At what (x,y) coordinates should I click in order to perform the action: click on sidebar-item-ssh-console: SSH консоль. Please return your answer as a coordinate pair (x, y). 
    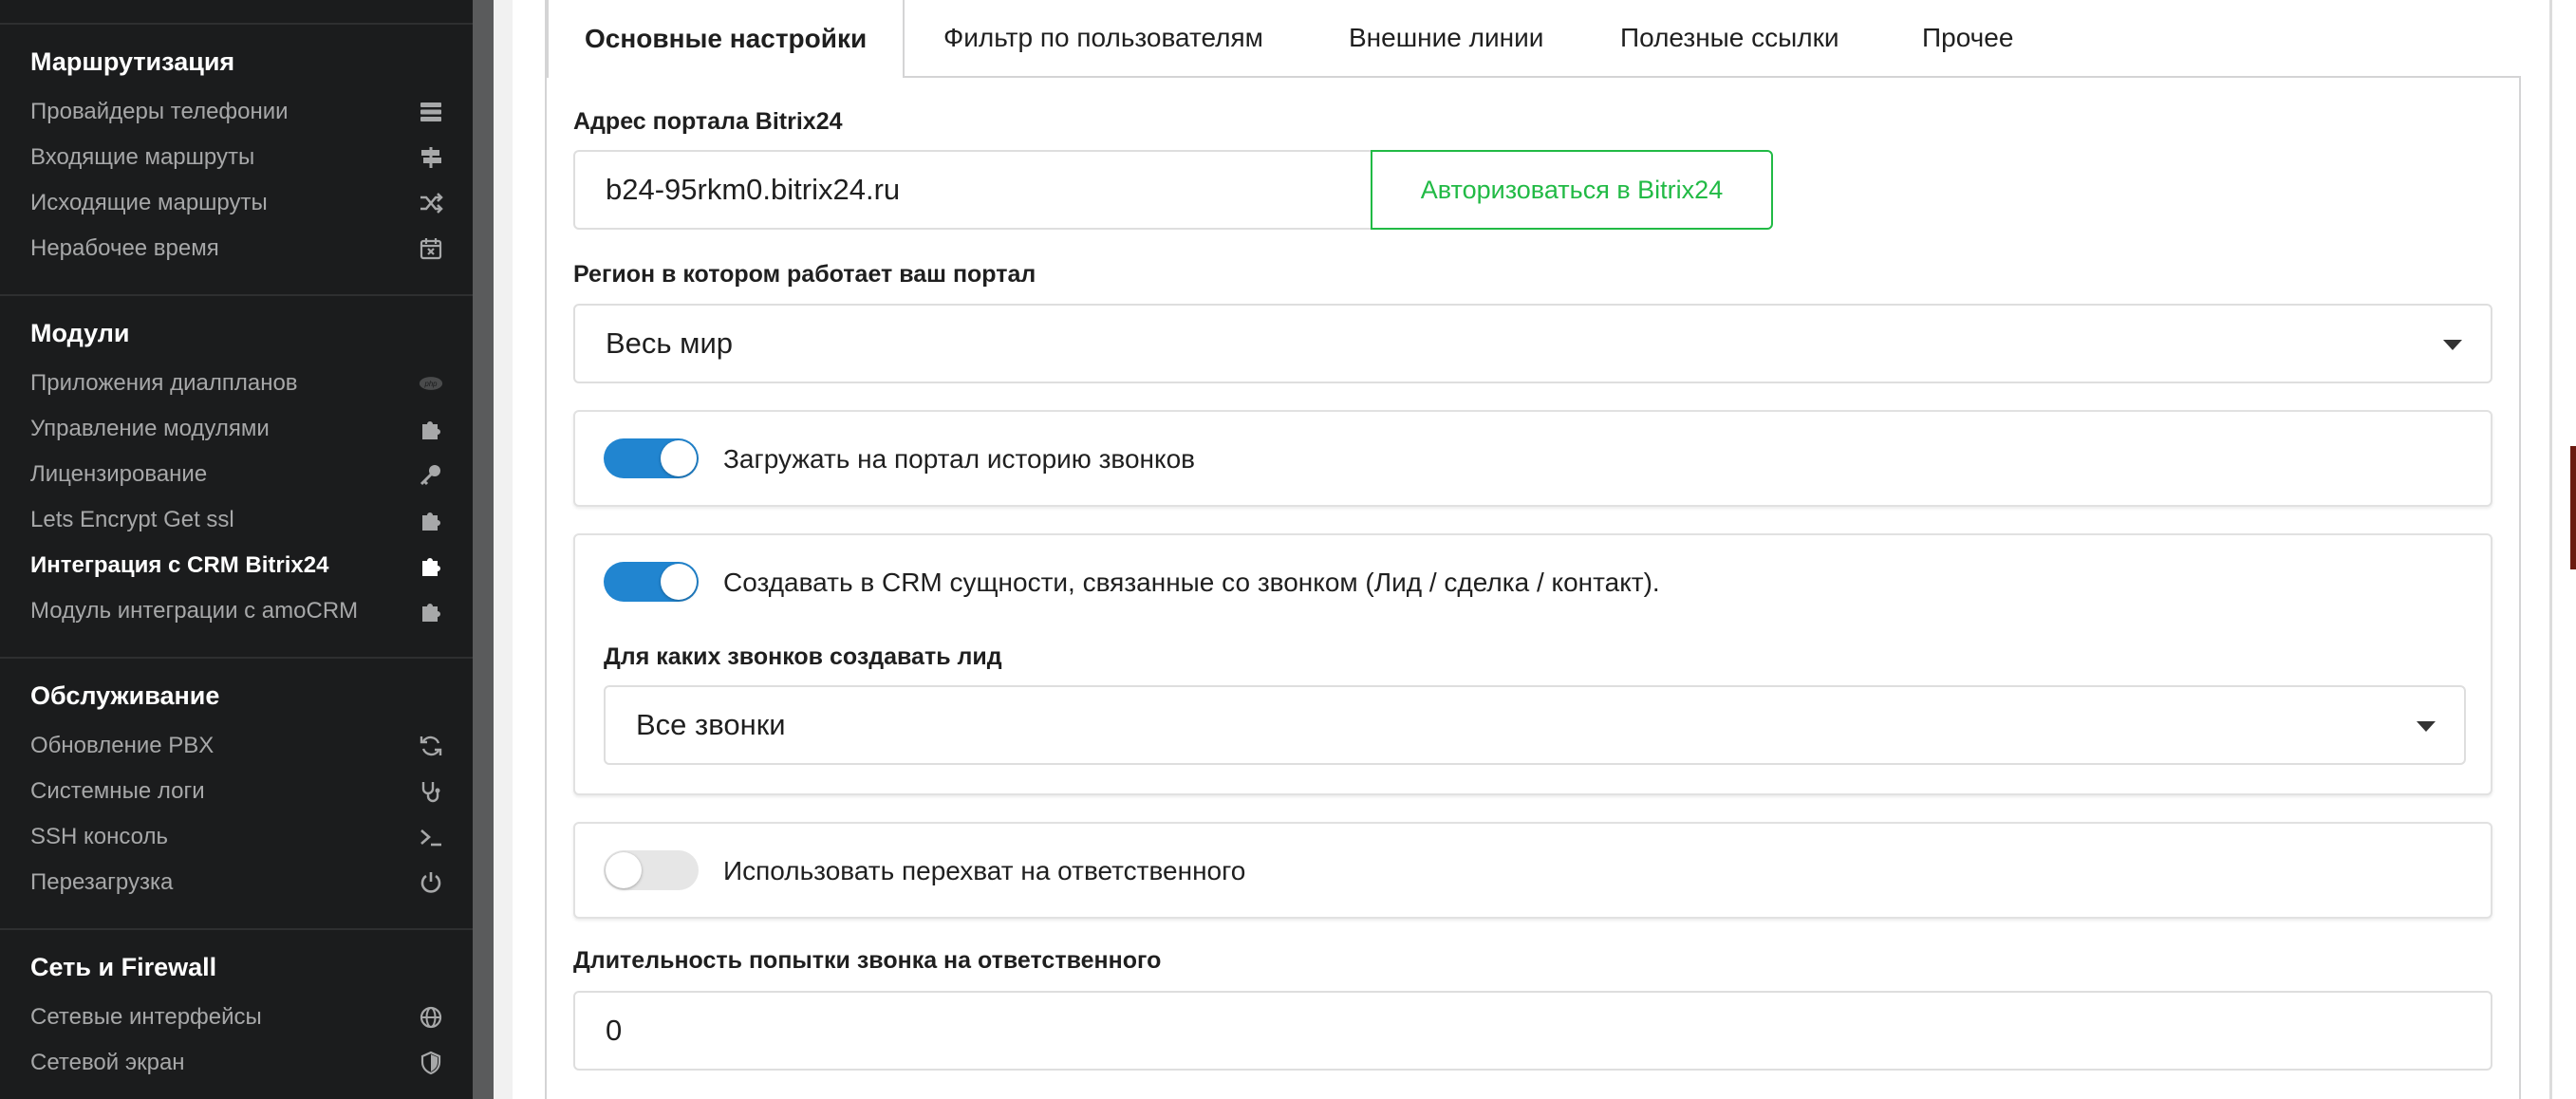
    Looking at the image, I should click on (236, 837).